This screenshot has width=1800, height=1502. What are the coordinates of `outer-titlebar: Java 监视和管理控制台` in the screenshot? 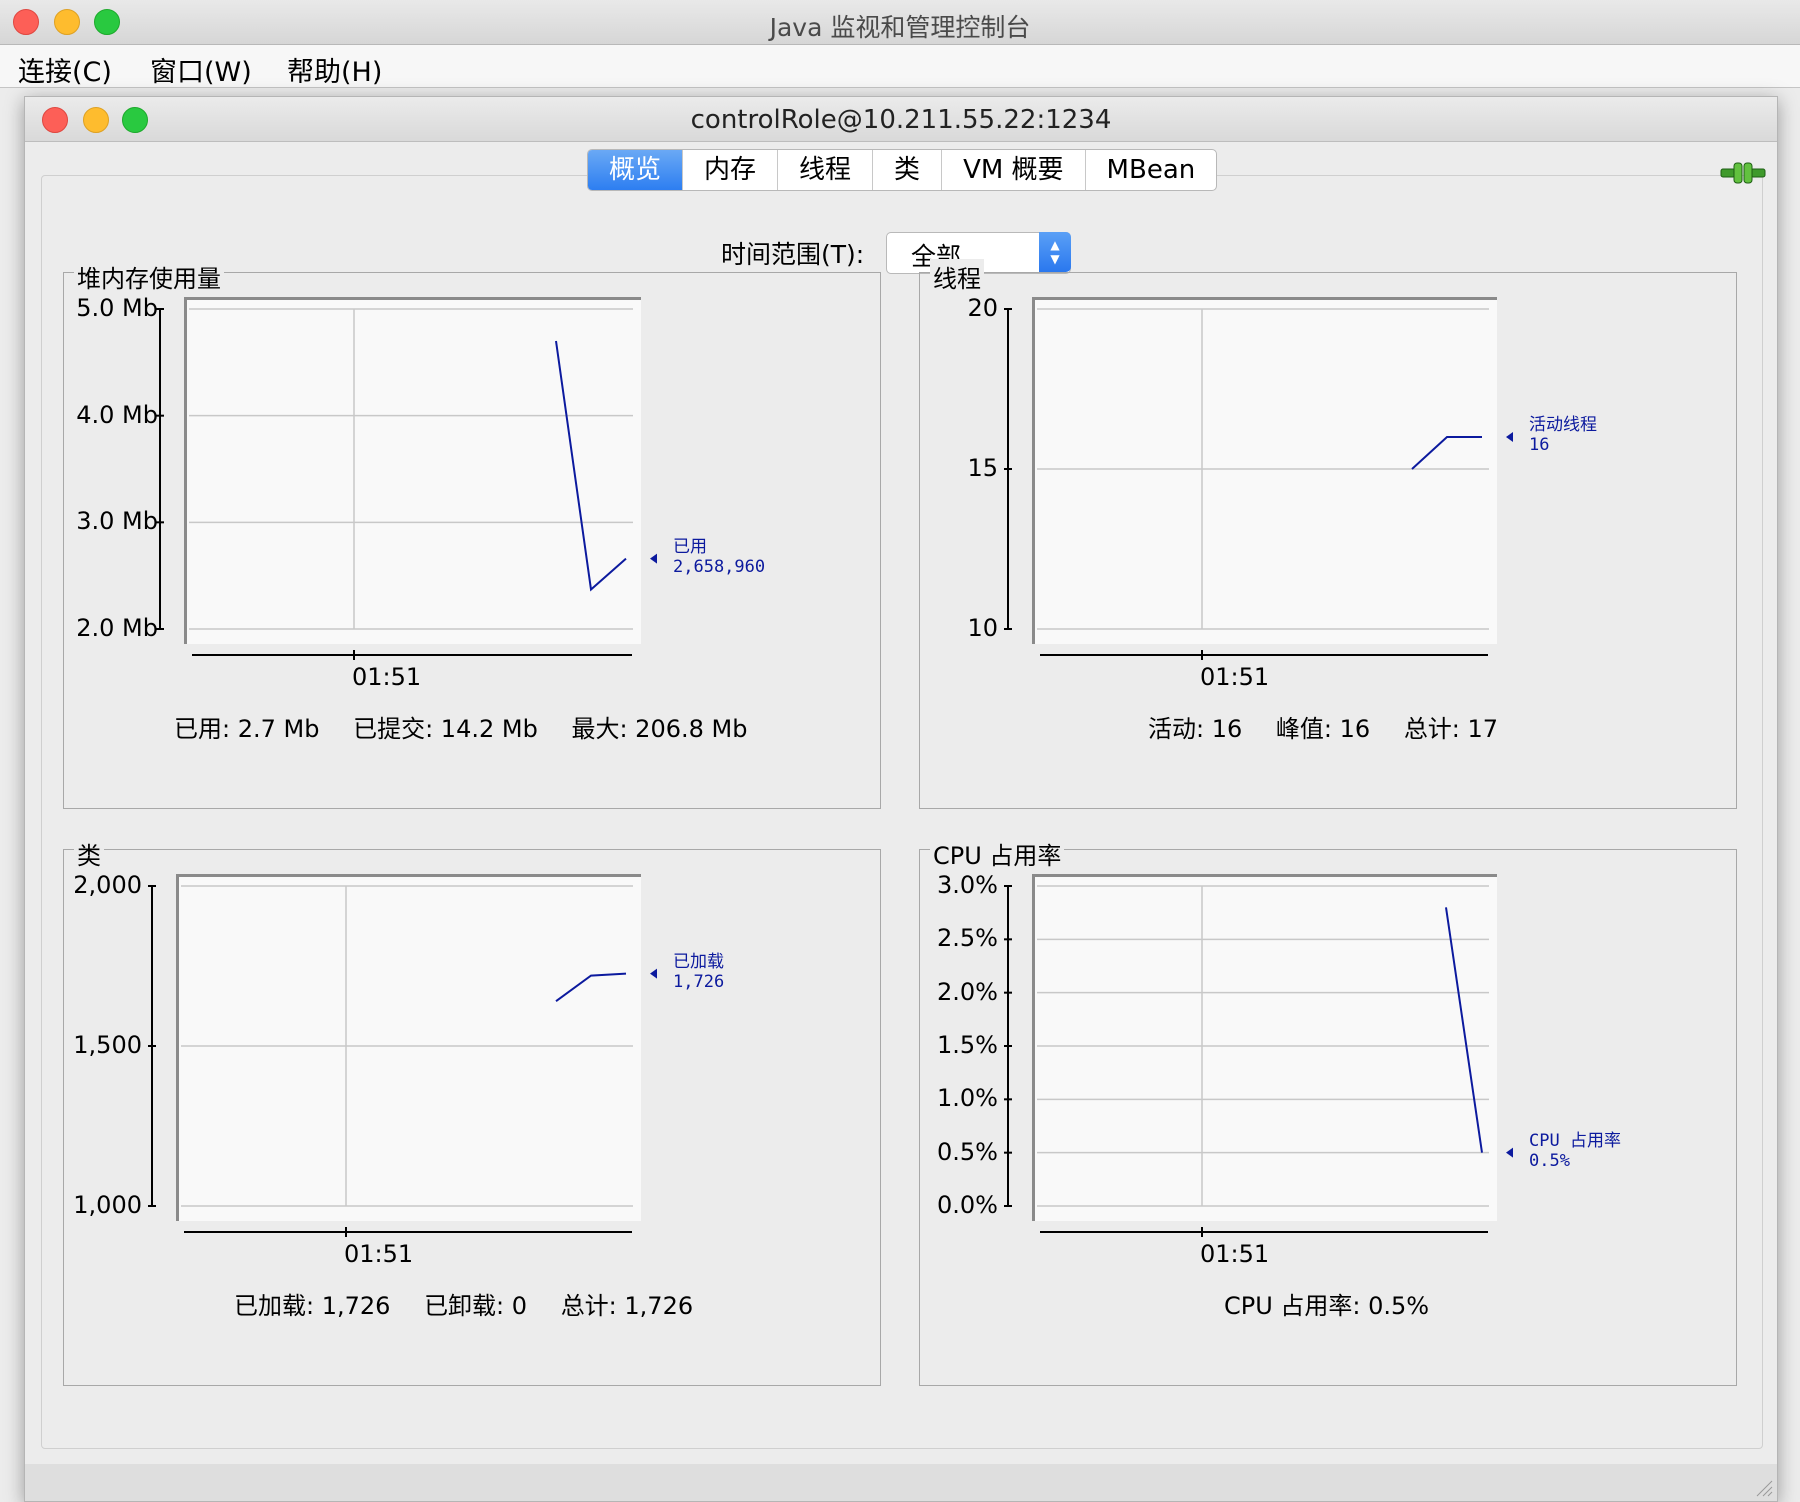 It's located at (900, 22).